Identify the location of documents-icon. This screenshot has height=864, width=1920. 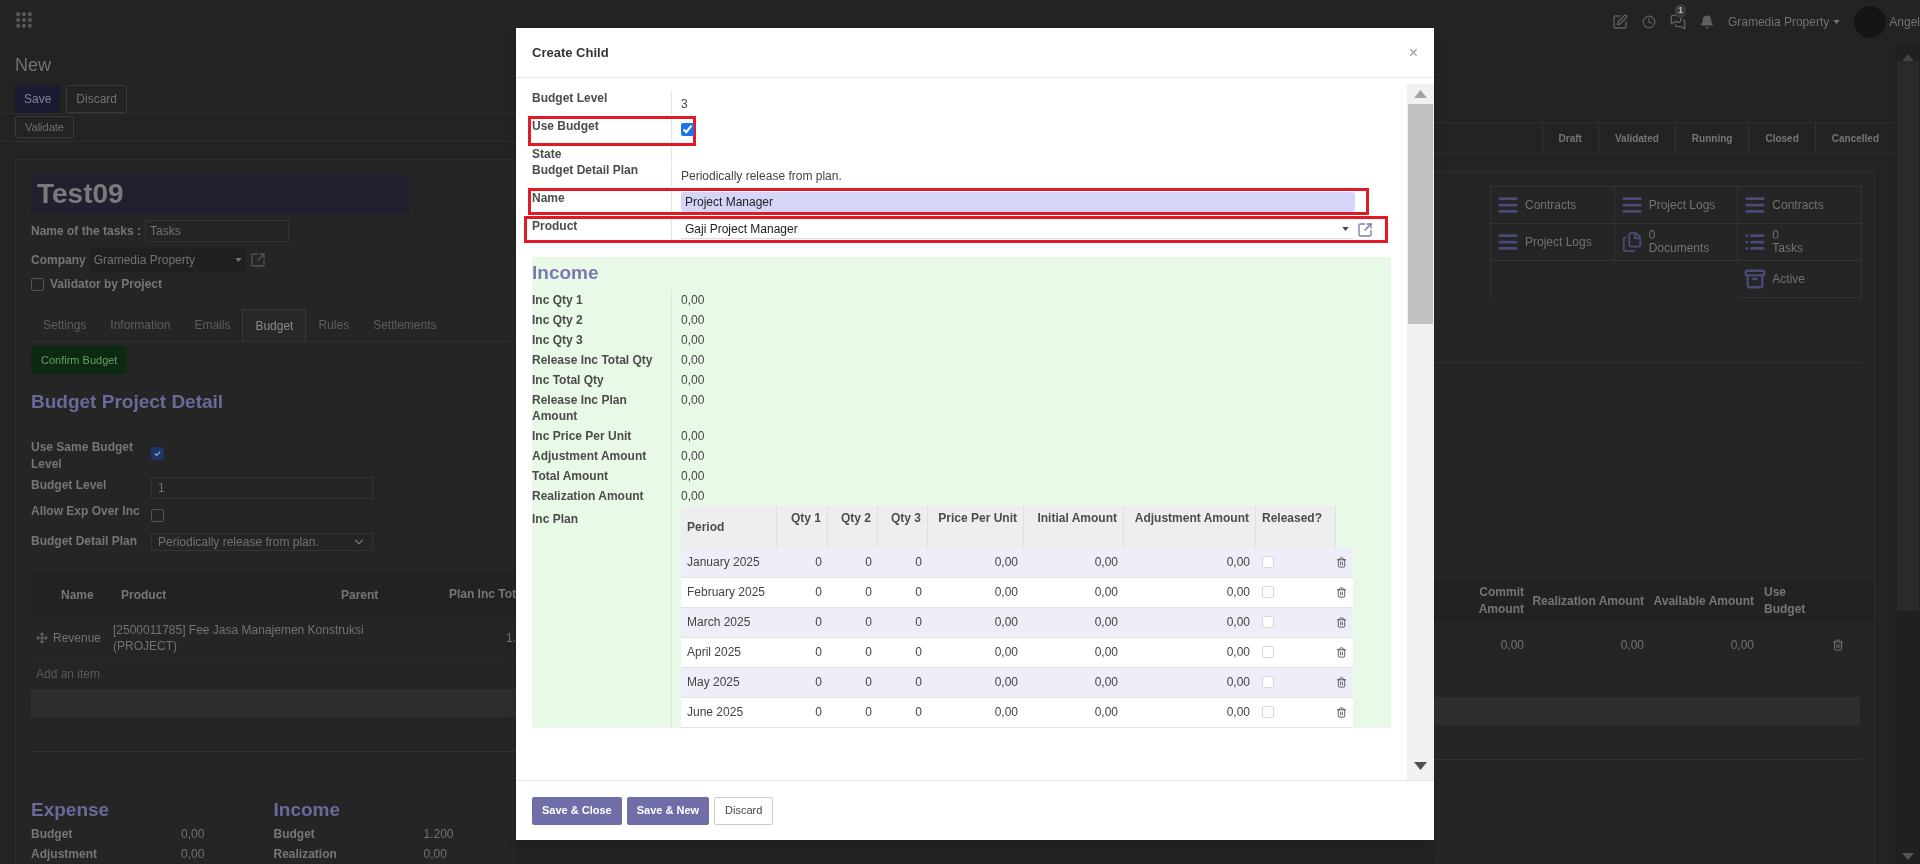
(1631, 242).